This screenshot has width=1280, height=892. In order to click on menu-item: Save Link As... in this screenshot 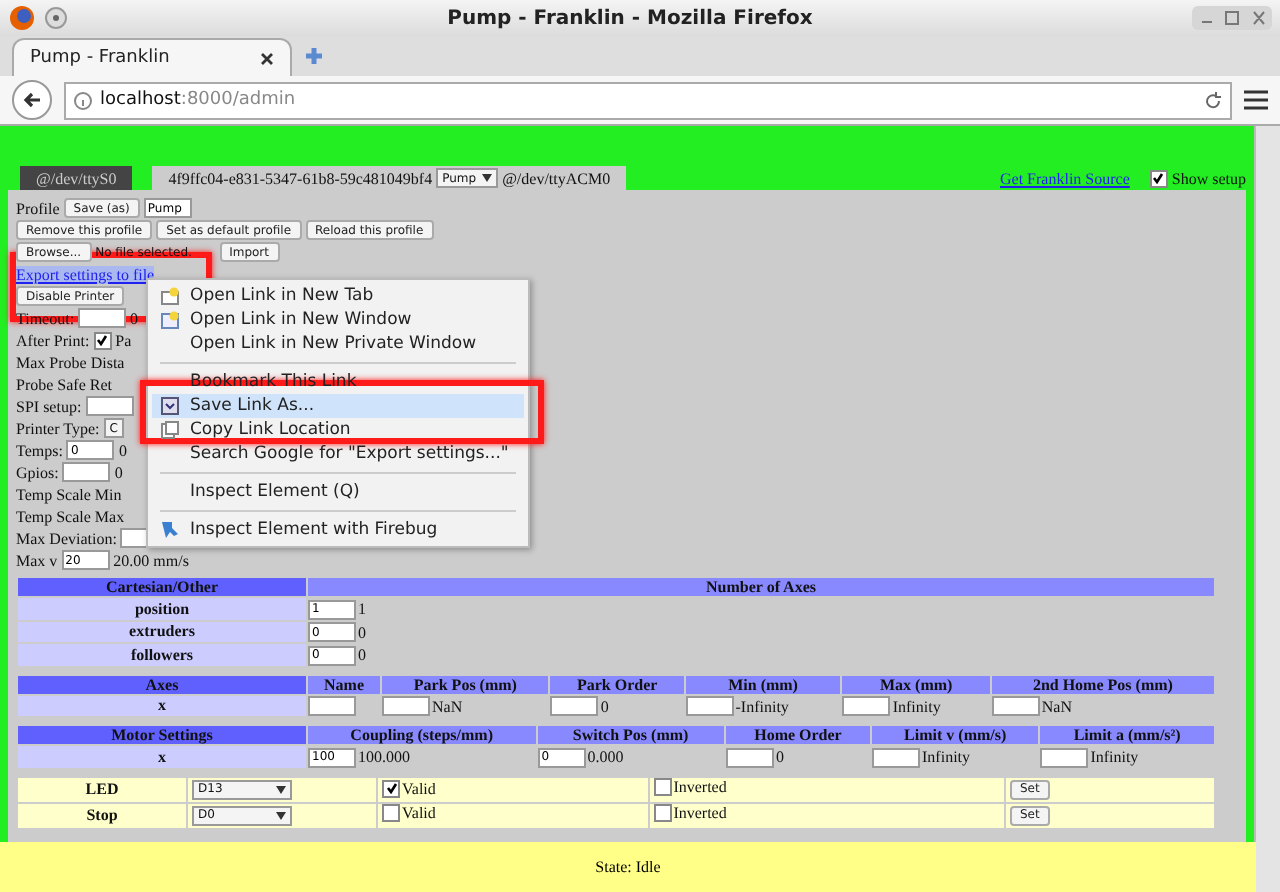, I will do `click(338, 406)`.